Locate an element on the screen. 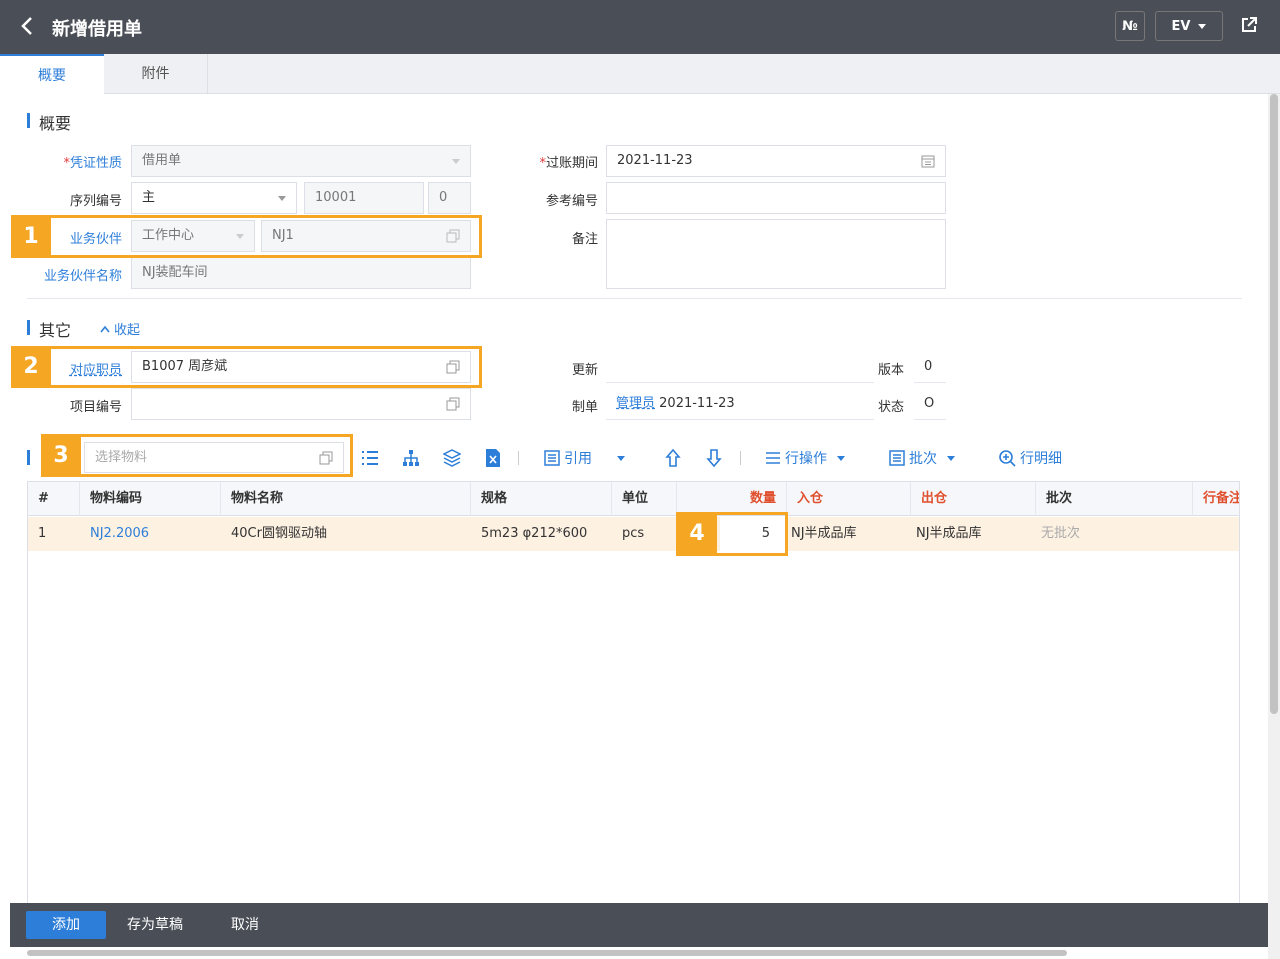 The height and width of the screenshot is (959, 1280). batch-label: 批次 is located at coordinates (923, 459).